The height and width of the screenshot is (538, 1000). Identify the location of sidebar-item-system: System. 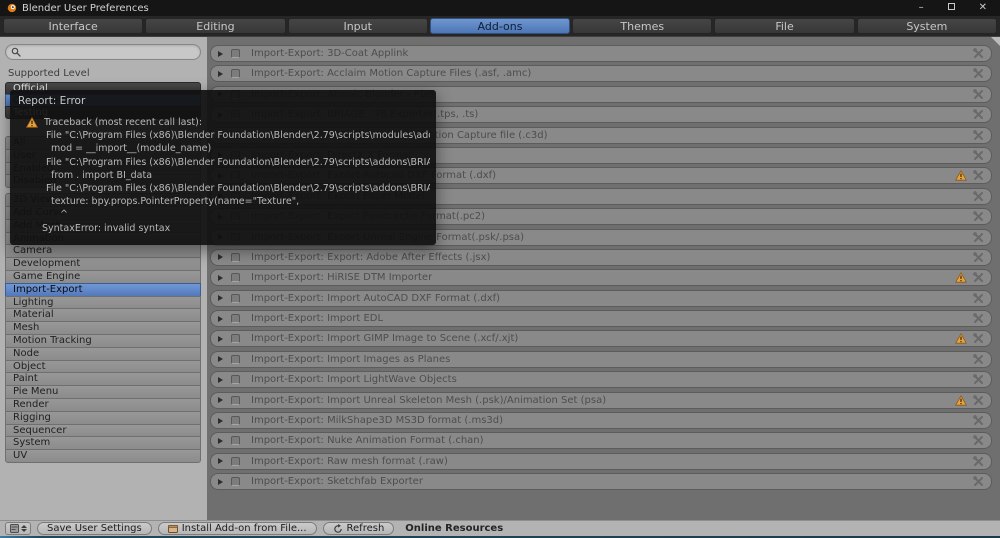
(103, 443).